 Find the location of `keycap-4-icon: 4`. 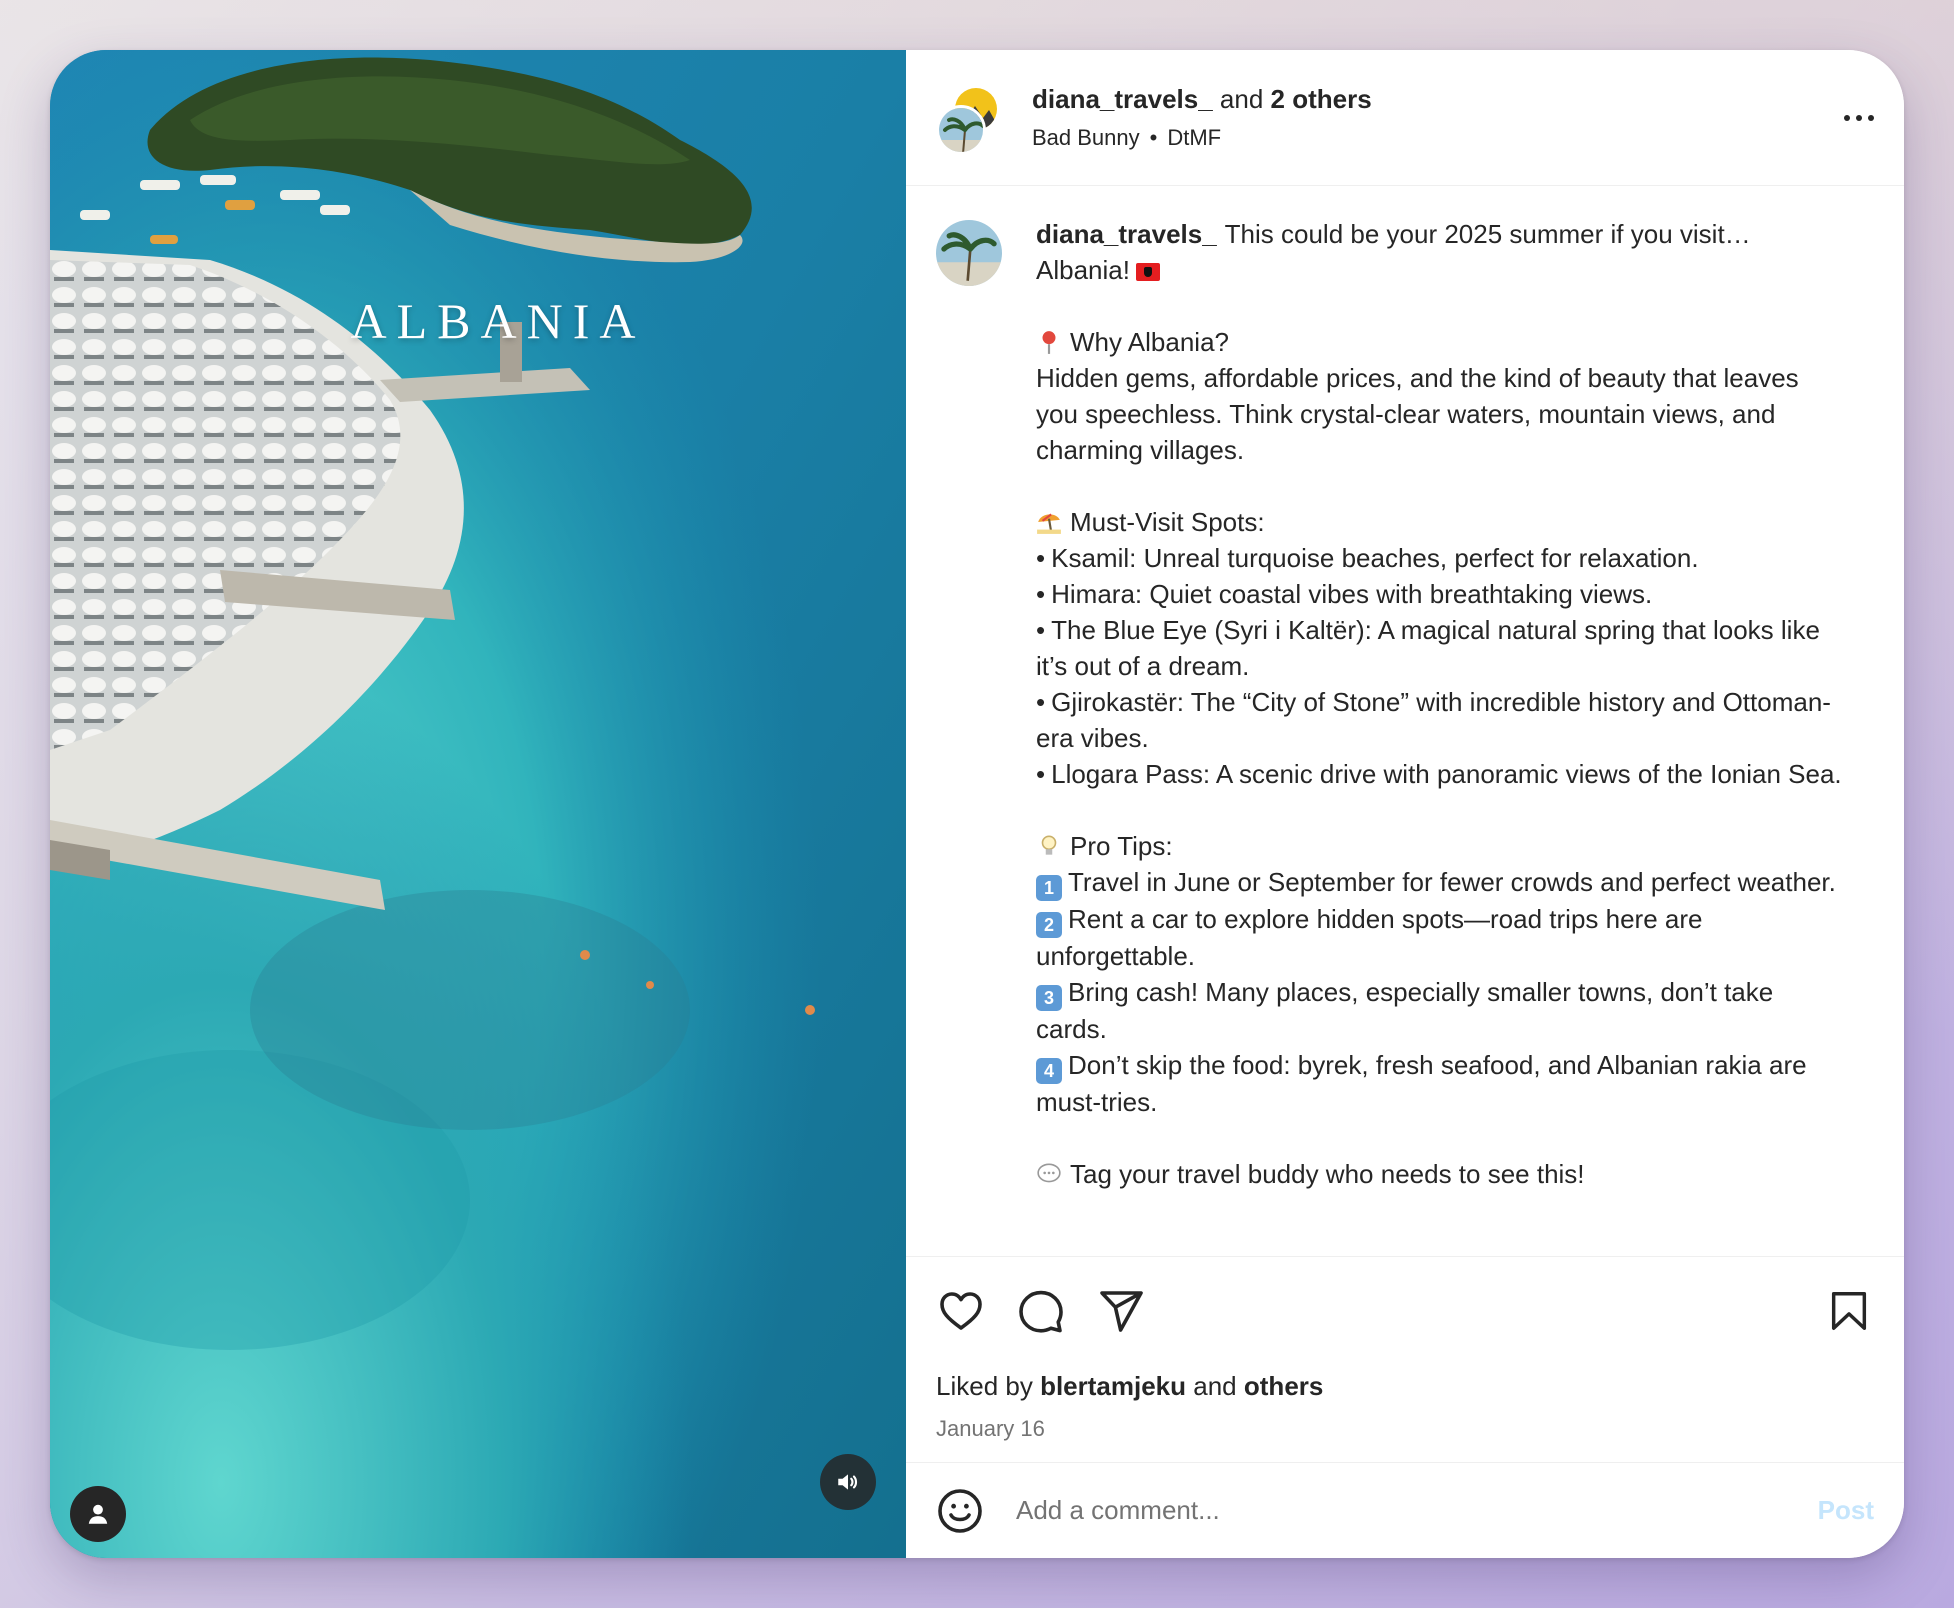

keycap-4-icon: 4 is located at coordinates (1049, 1071).